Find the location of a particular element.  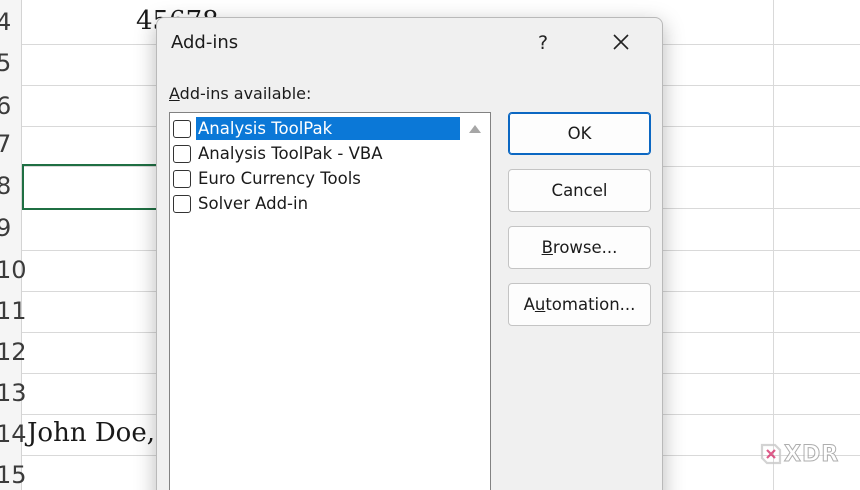

scroll-up-arrow-icon is located at coordinates (475, 129).